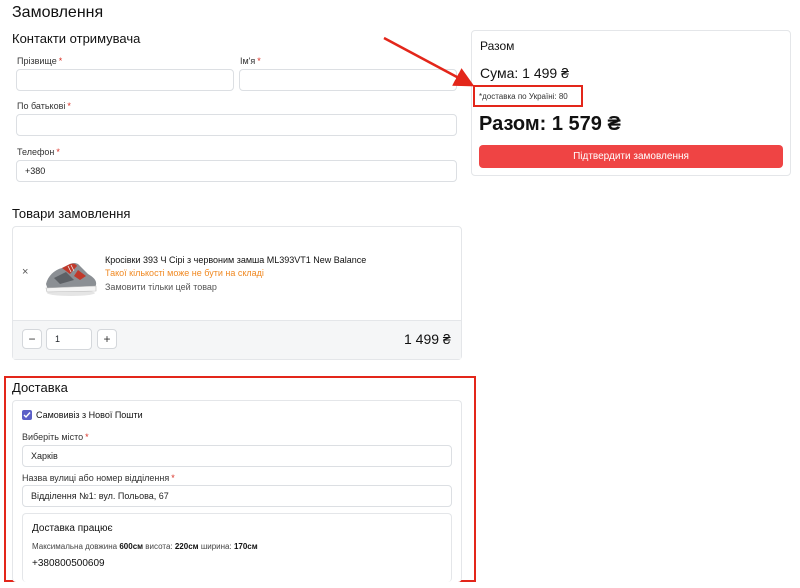 The height and width of the screenshot is (588, 800). Describe the element at coordinates (58, 12) in the screenshot. I see `page-title: Замовлення` at that location.